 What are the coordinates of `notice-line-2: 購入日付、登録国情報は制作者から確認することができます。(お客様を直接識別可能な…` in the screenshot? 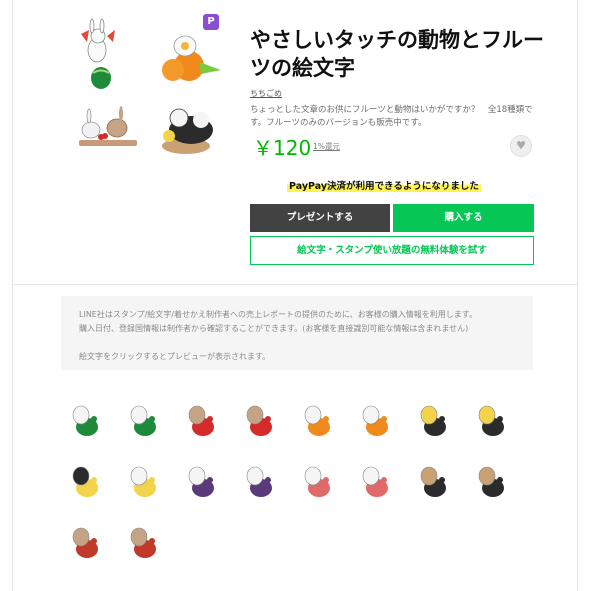 It's located at (274, 328).